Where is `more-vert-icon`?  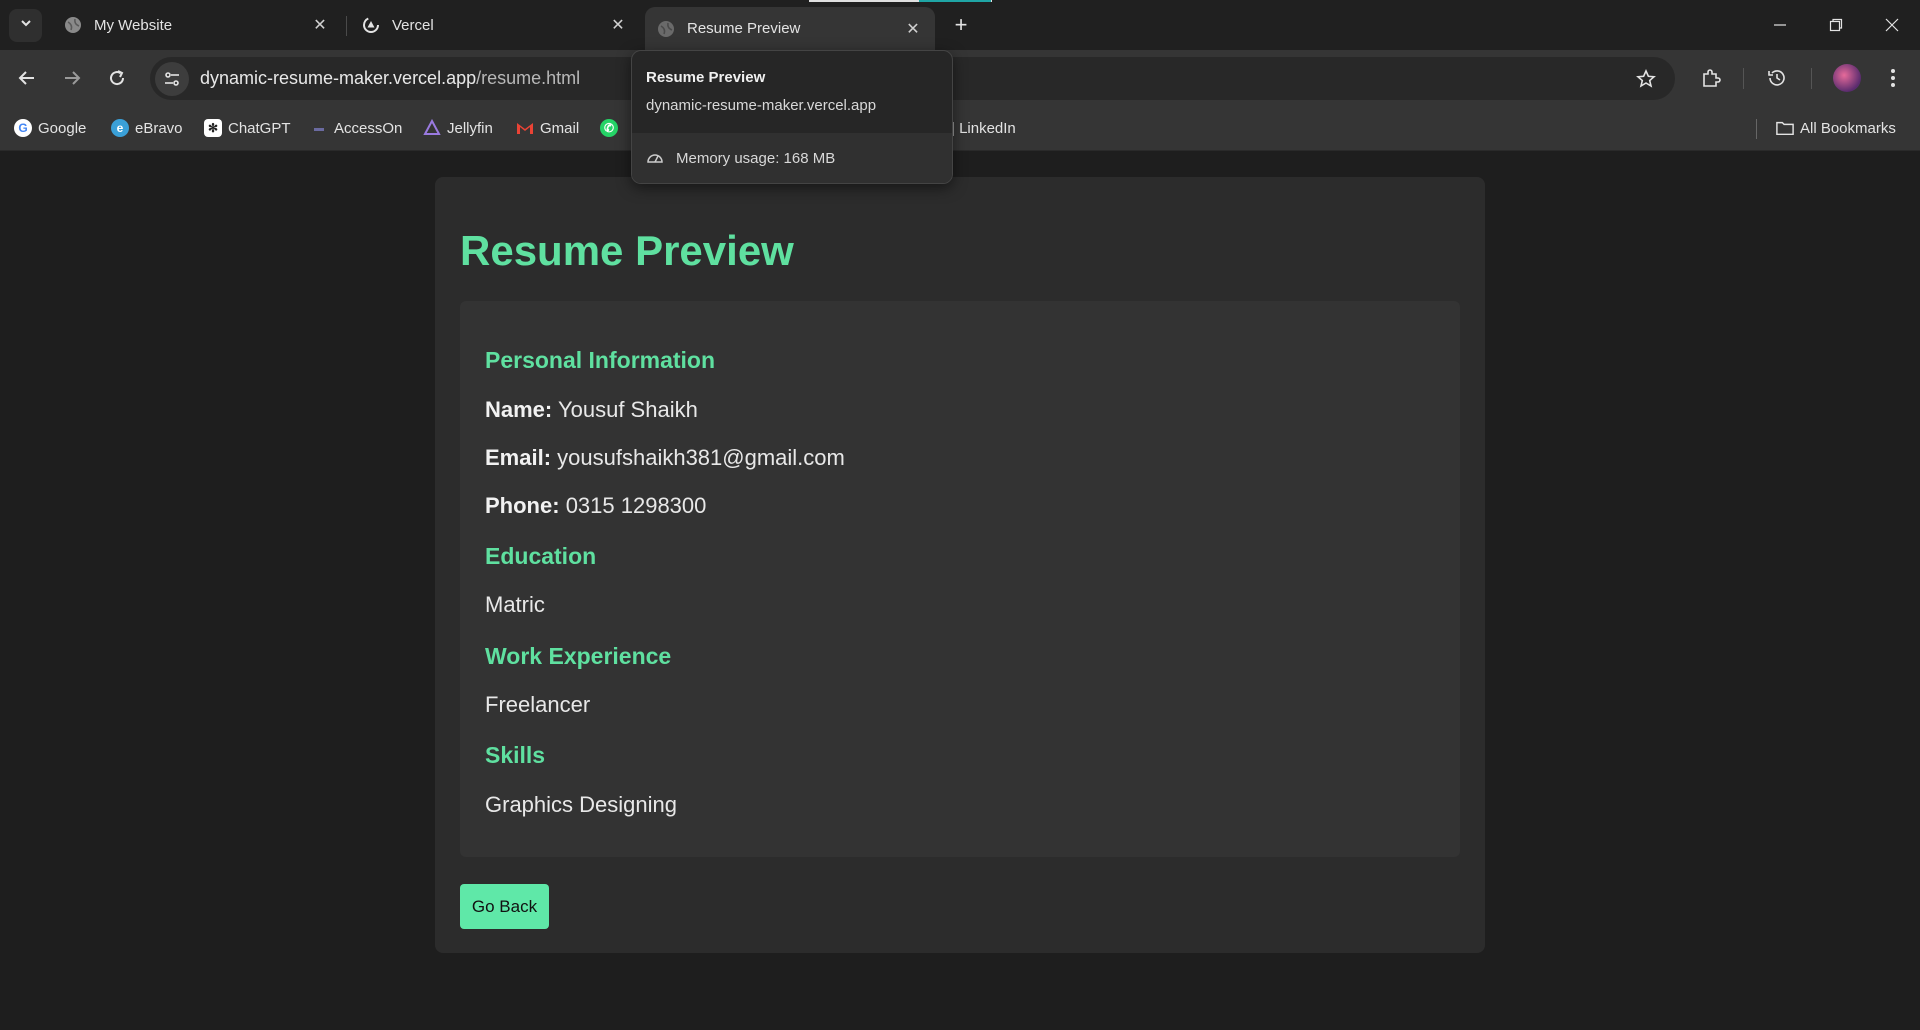
more-vert-icon is located at coordinates (1893, 78).